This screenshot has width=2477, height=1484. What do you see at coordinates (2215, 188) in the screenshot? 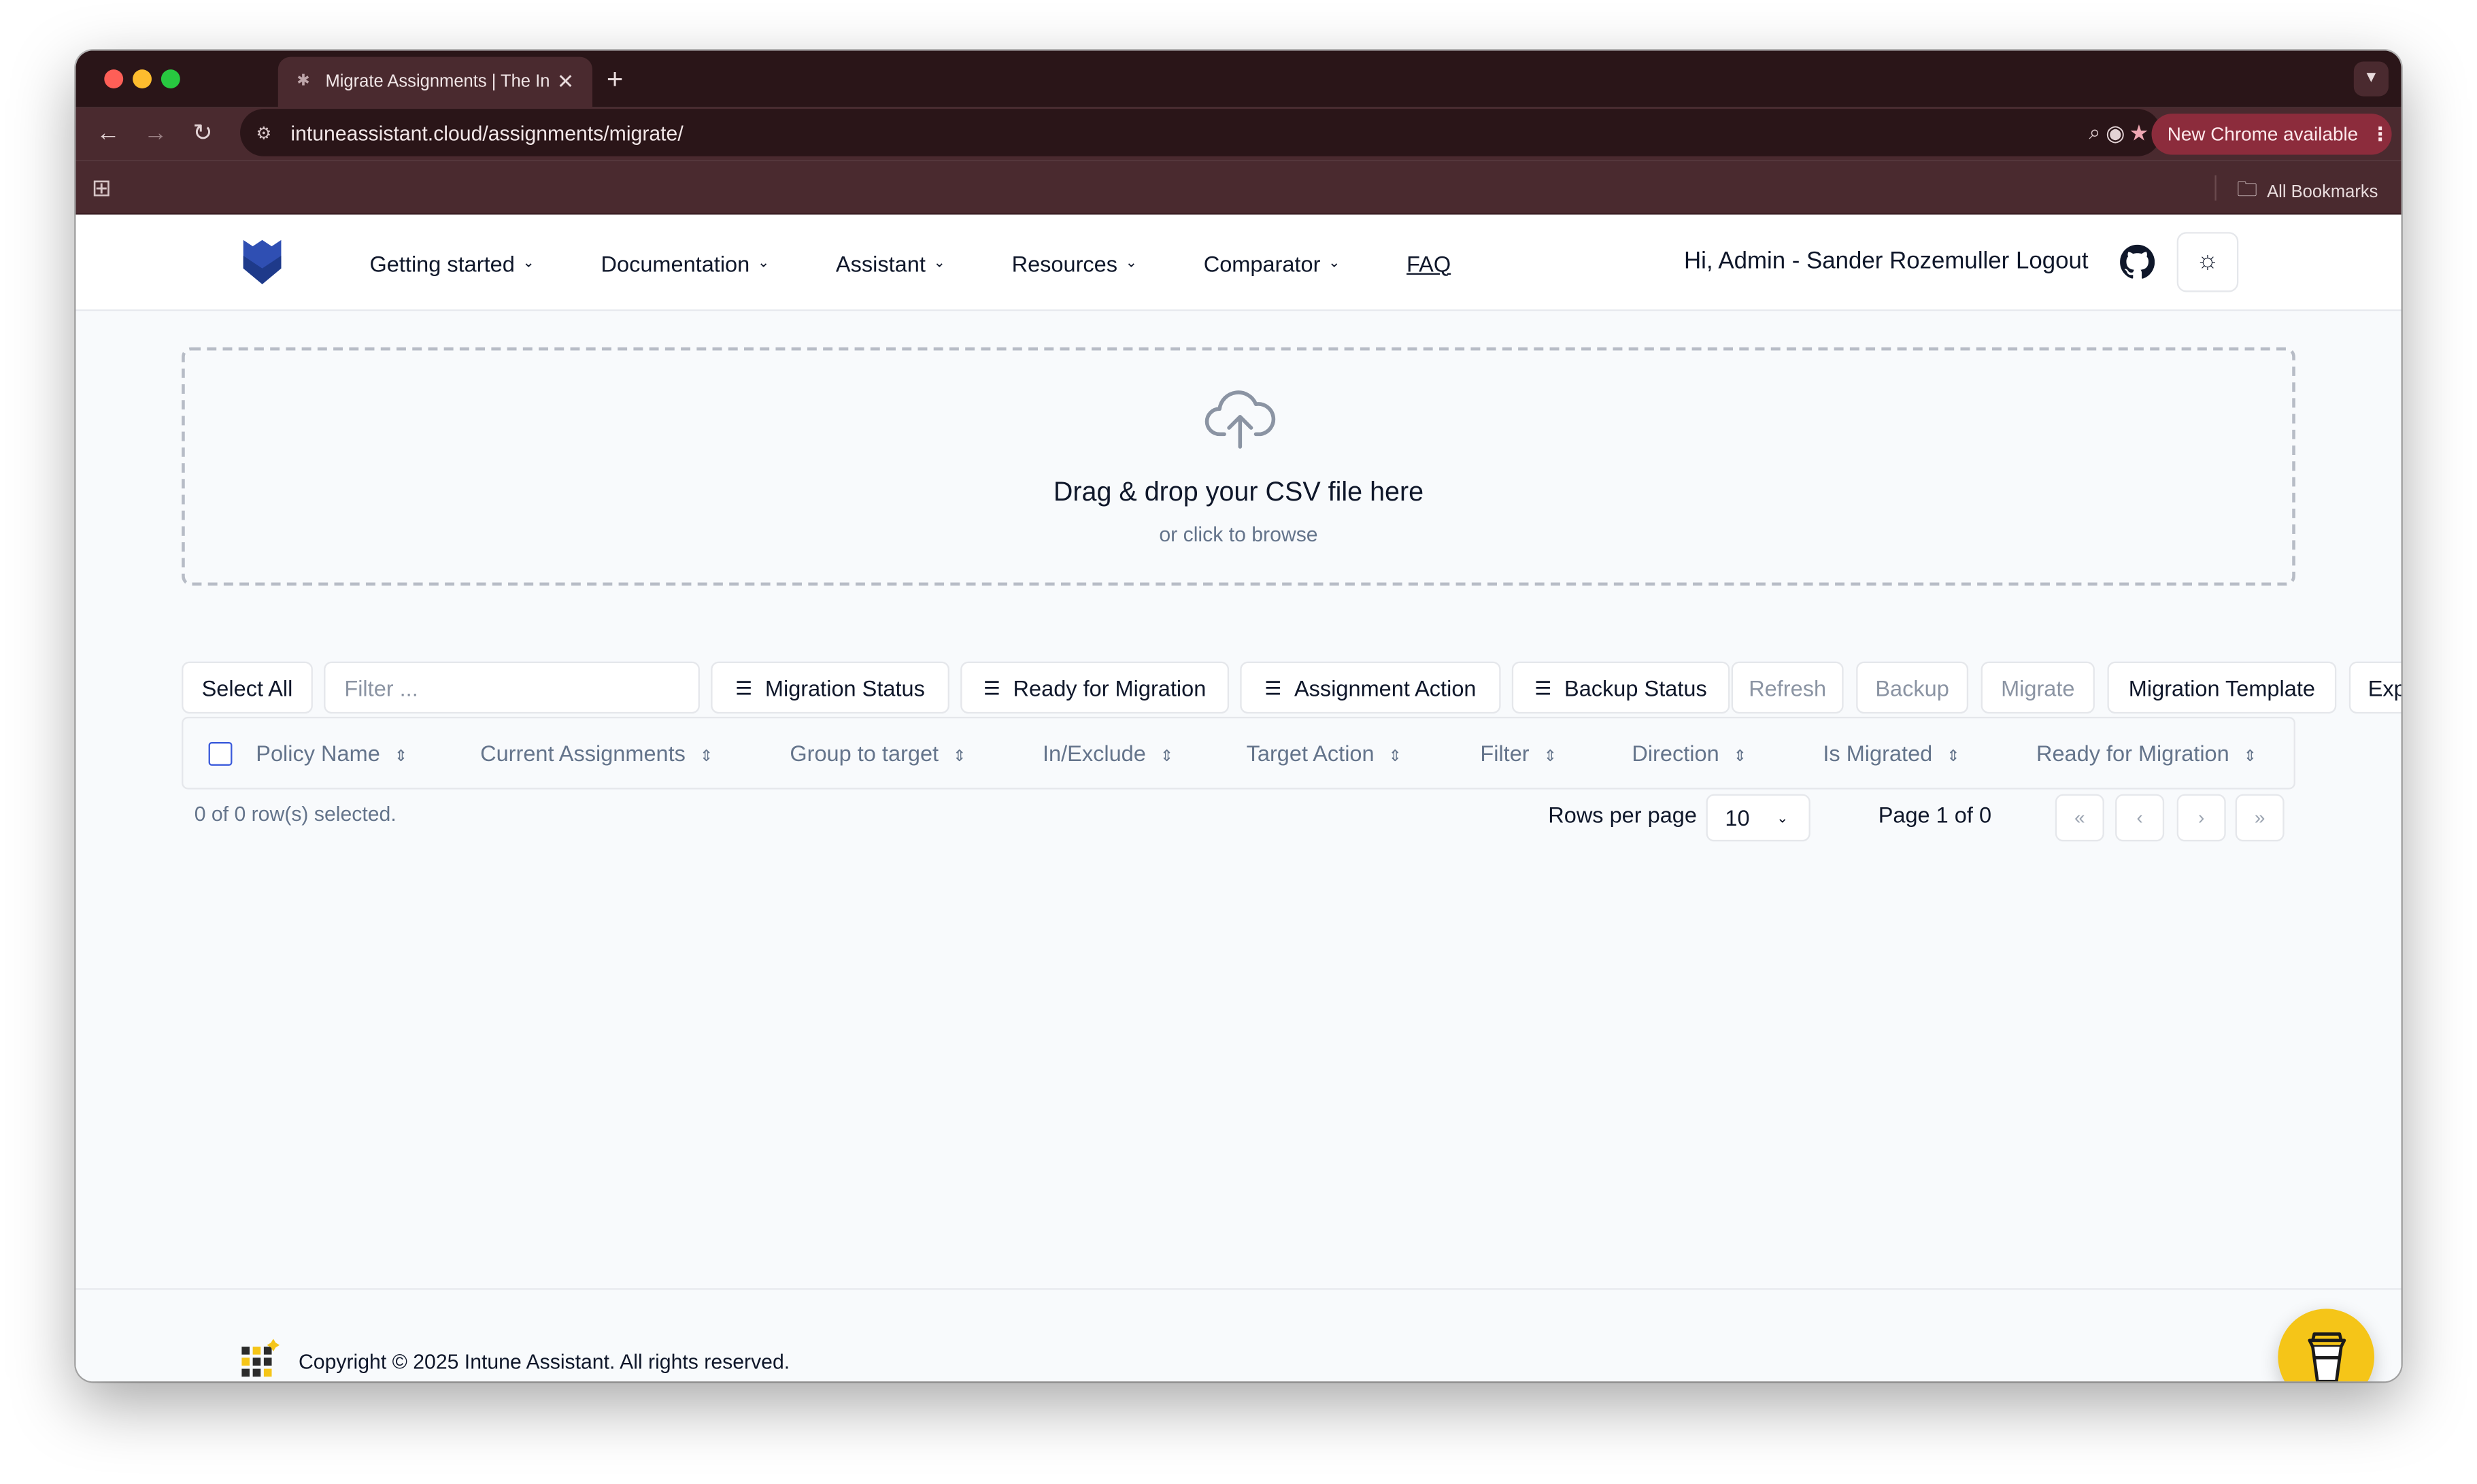
I see `bookmarks-divider` at bounding box center [2215, 188].